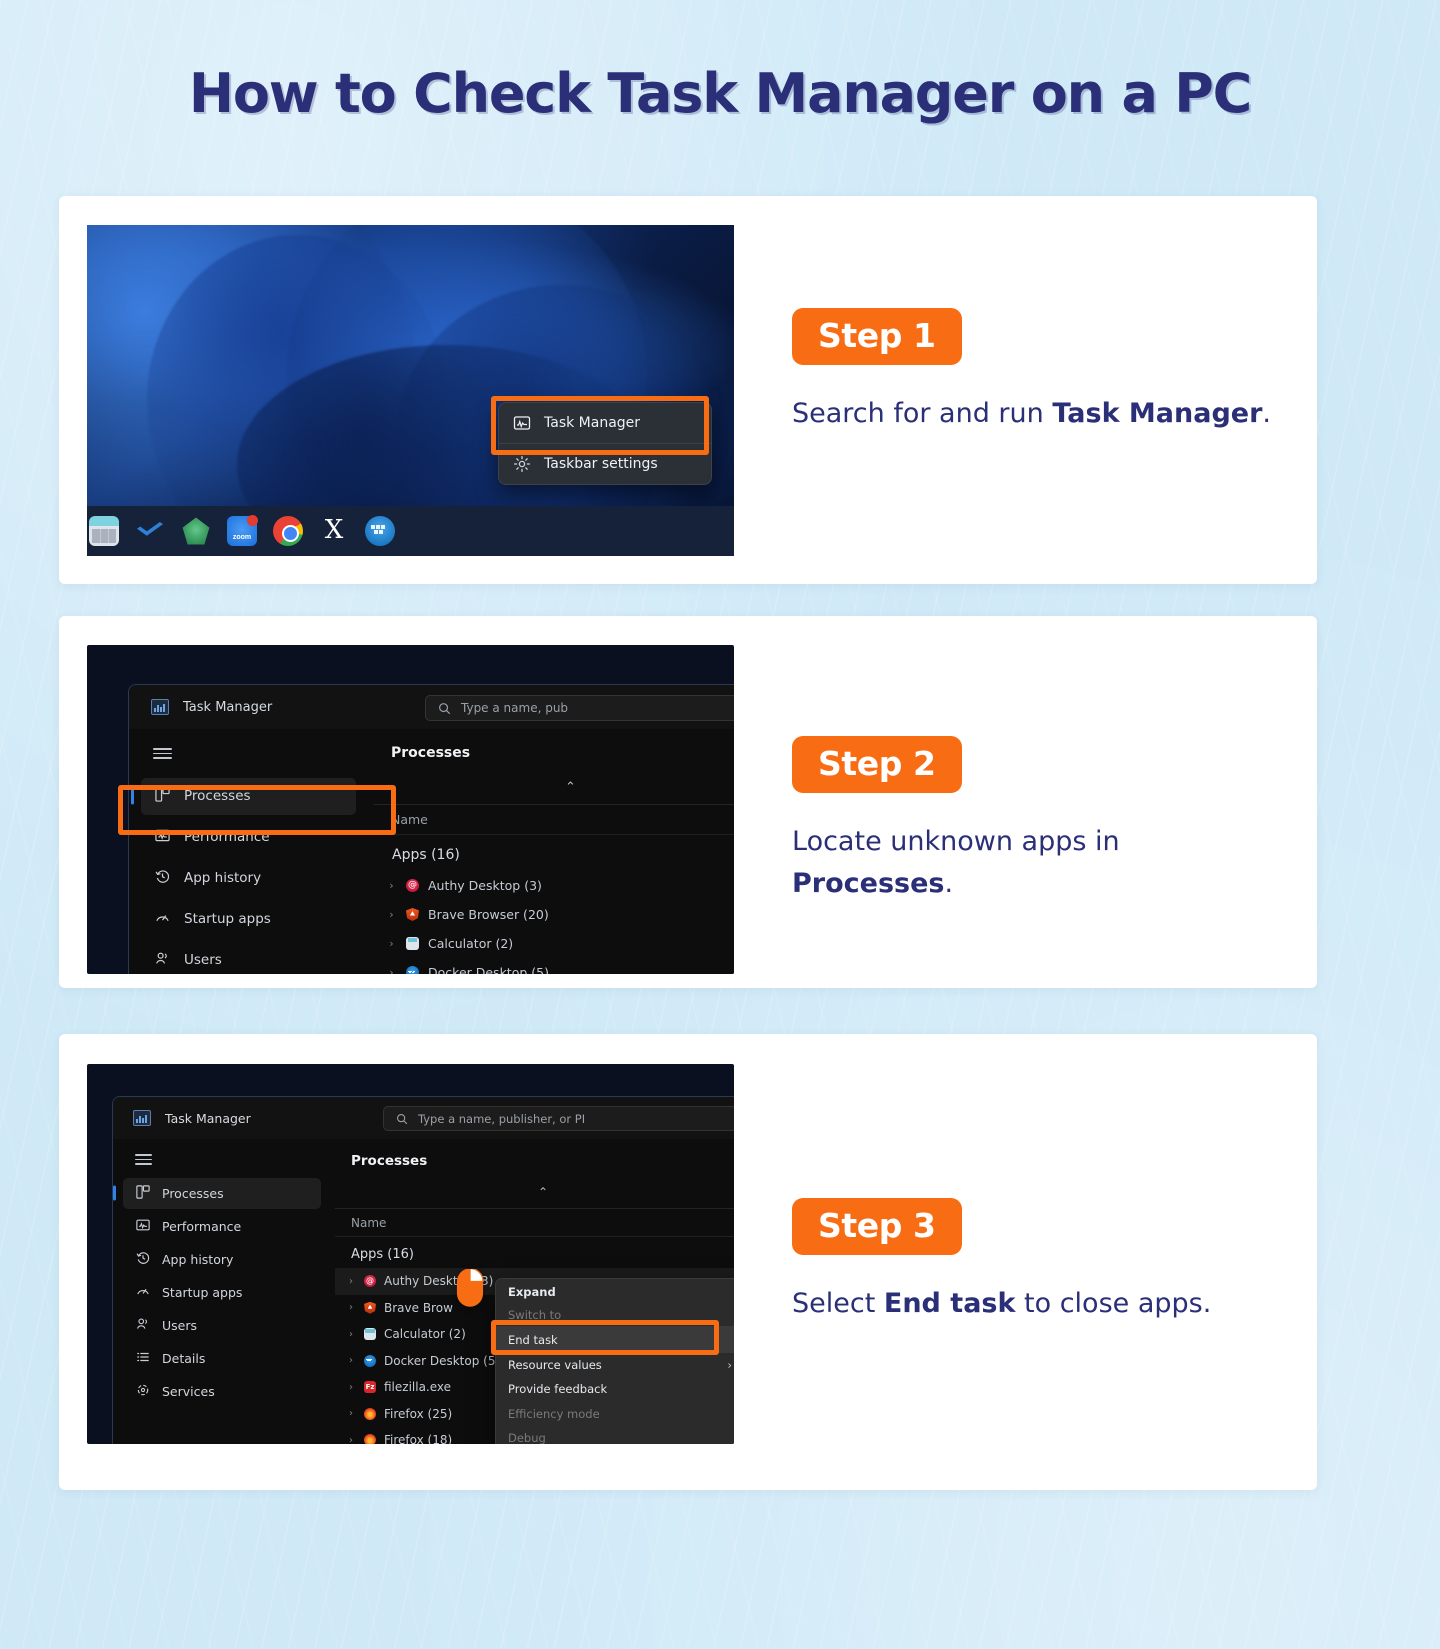 This screenshot has width=1440, height=1649. Describe the element at coordinates (143, 1391) in the screenshot. I see `services-icon` at that location.